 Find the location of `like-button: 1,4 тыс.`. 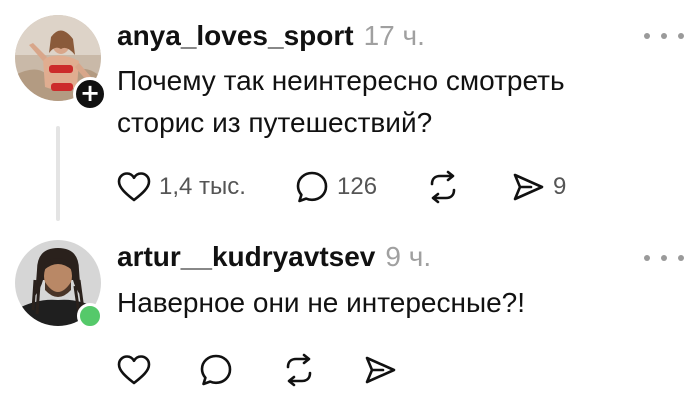

like-button: 1,4 тыс. is located at coordinates (206, 187).